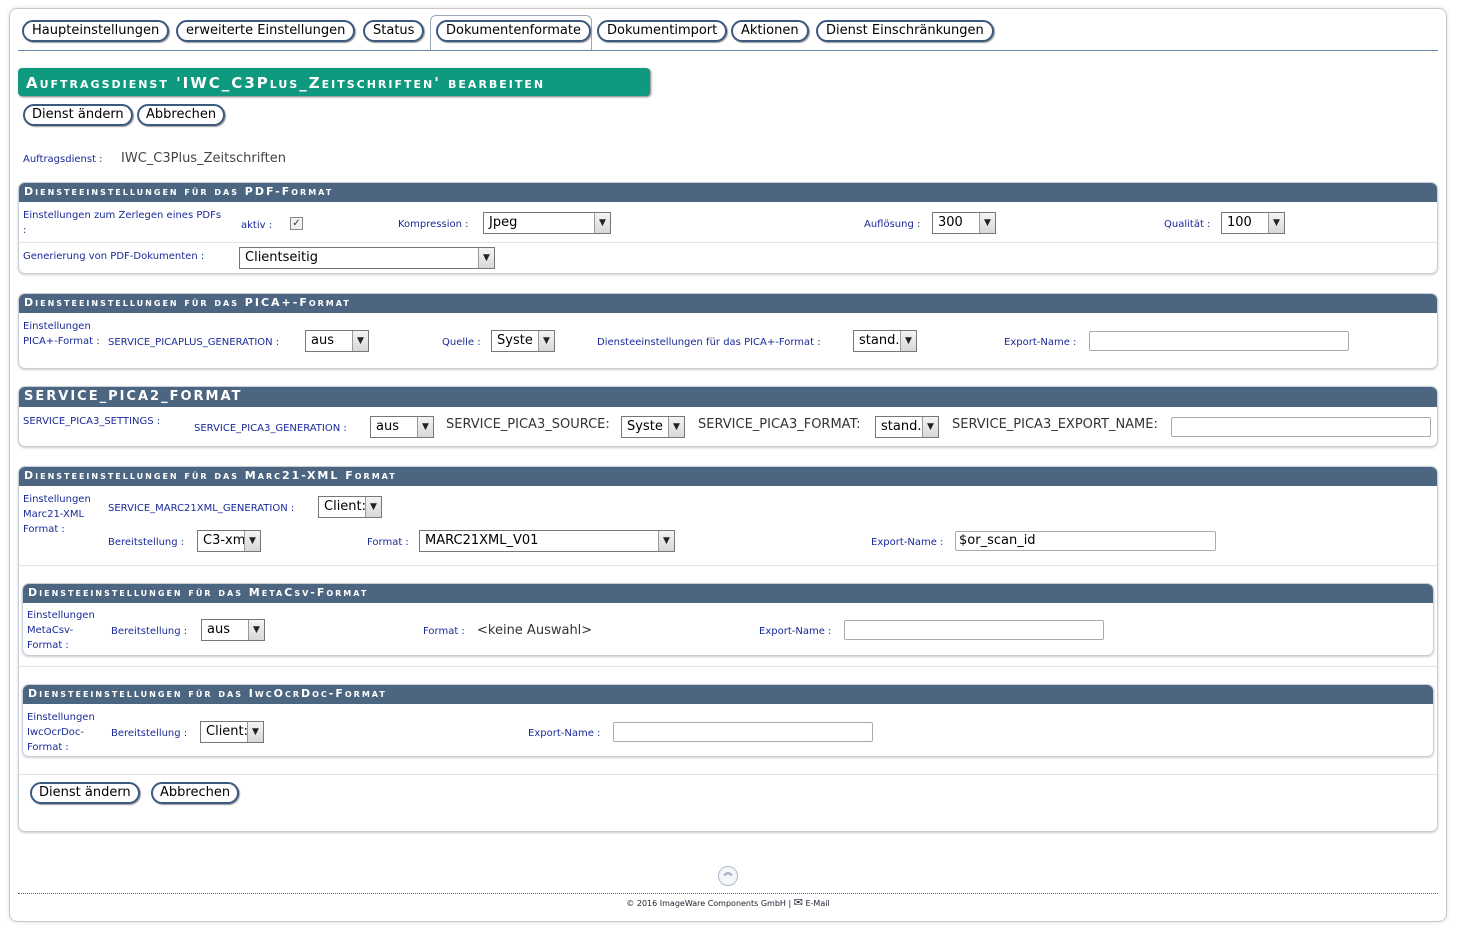  What do you see at coordinates (564, 733) in the screenshot?
I see `iwcocrdoc-export-label: Export-Name :` at bounding box center [564, 733].